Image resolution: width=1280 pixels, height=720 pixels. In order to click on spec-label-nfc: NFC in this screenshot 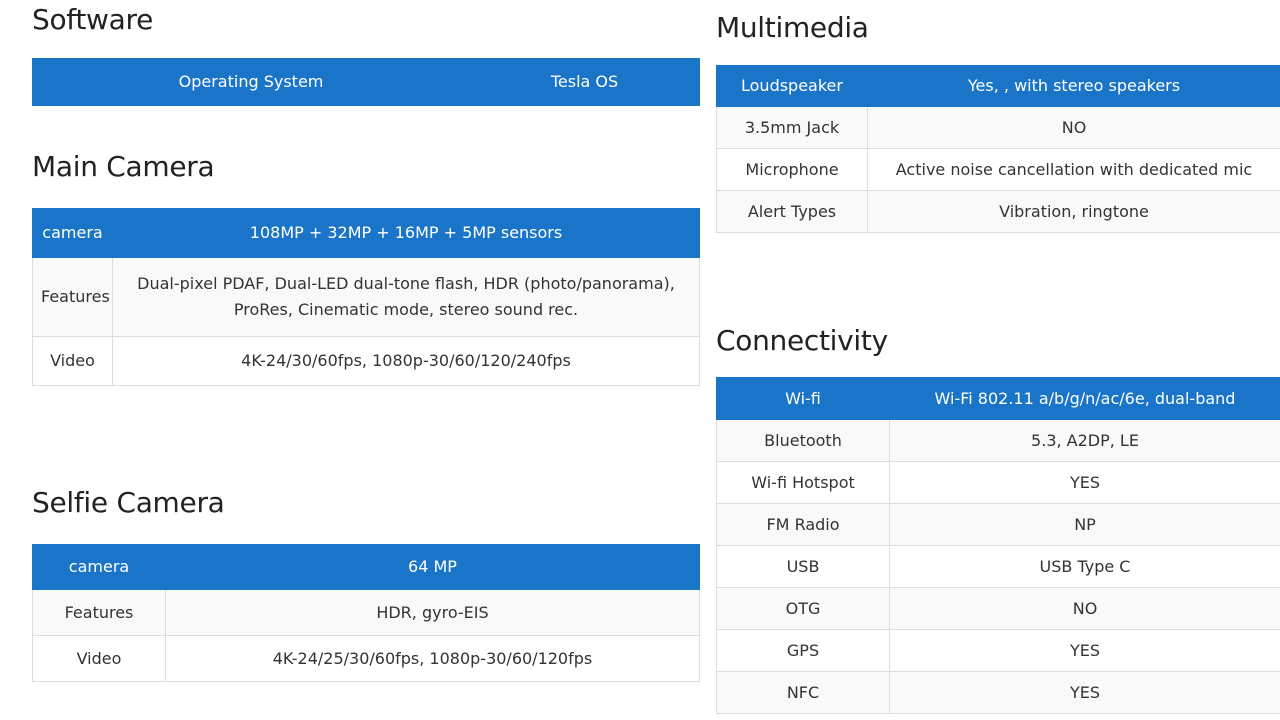, I will do `click(803, 692)`.